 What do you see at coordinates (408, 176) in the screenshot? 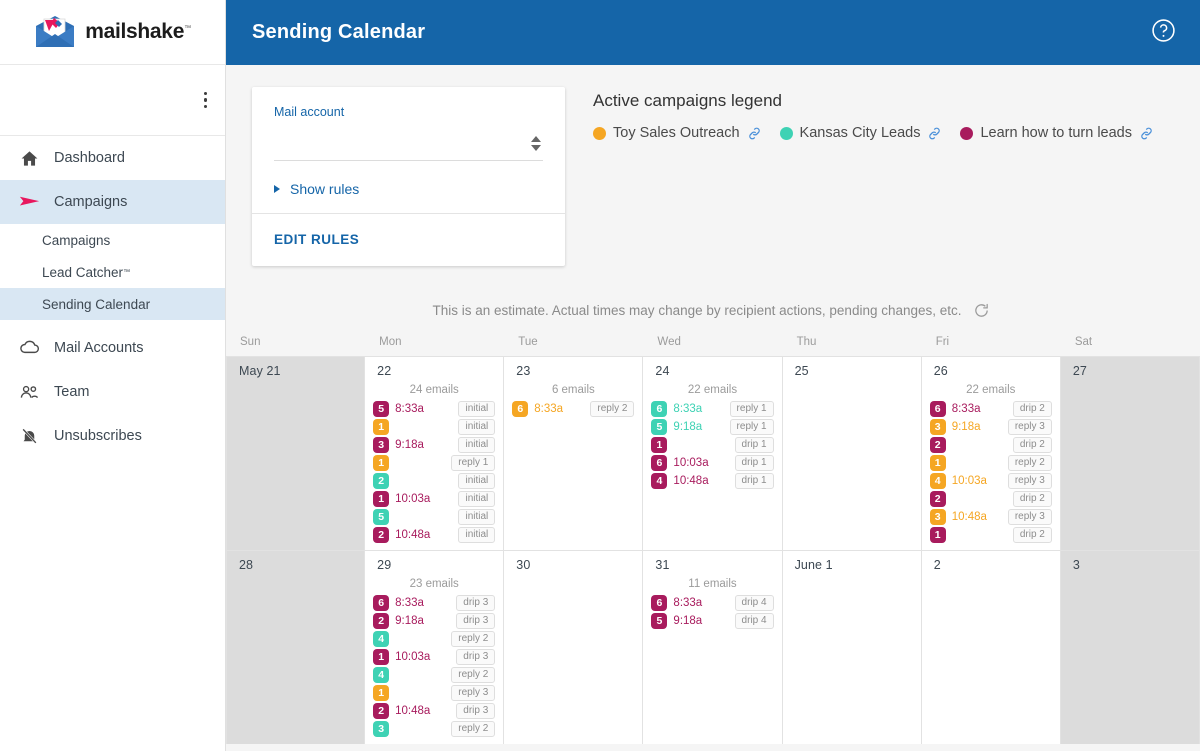
I see `mail-account-rules-card: Mail account Show rules EDIT RULES` at bounding box center [408, 176].